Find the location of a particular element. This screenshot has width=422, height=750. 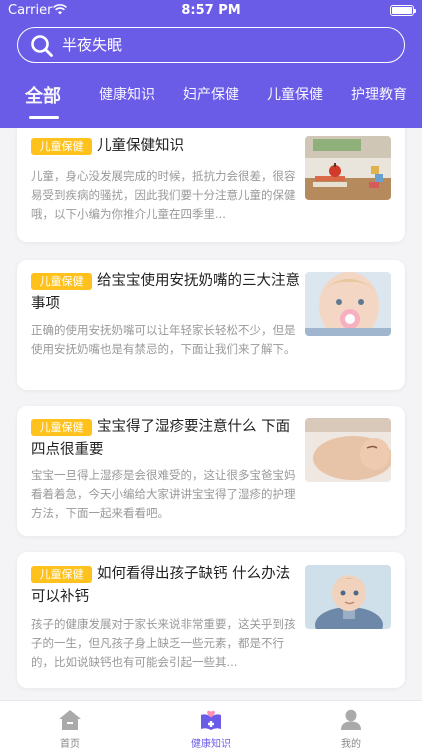

tab-child-care: 儿童保健 is located at coordinates (295, 94).